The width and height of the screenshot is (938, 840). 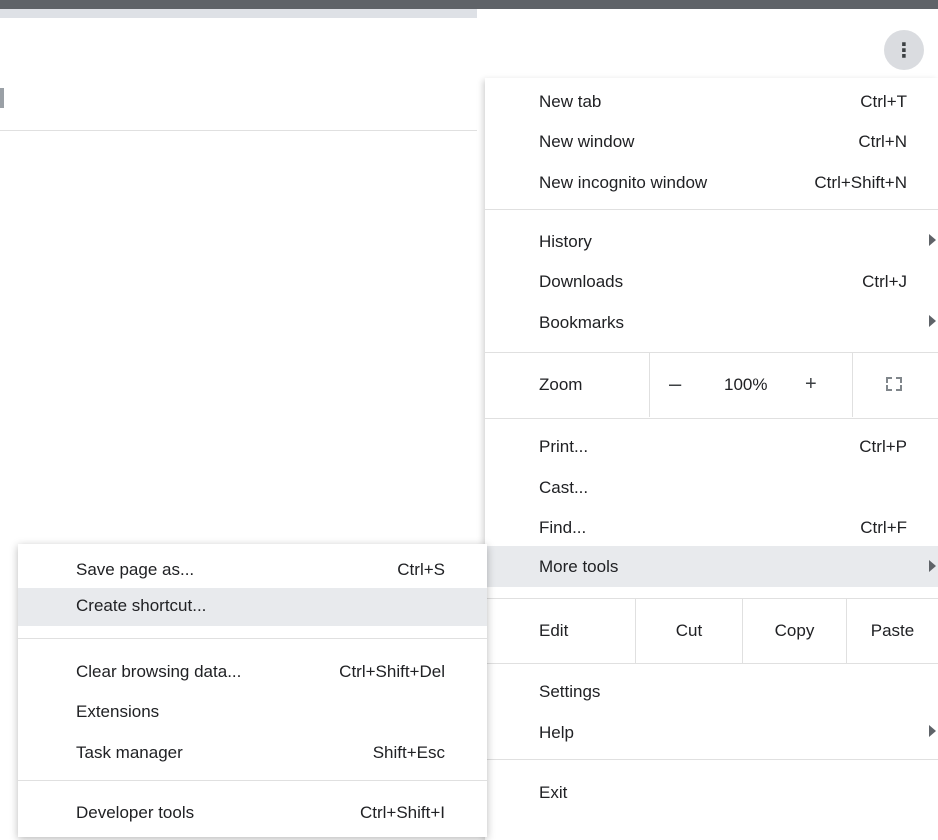 What do you see at coordinates (579, 566) in the screenshot?
I see `menu-item-label: More tools` at bounding box center [579, 566].